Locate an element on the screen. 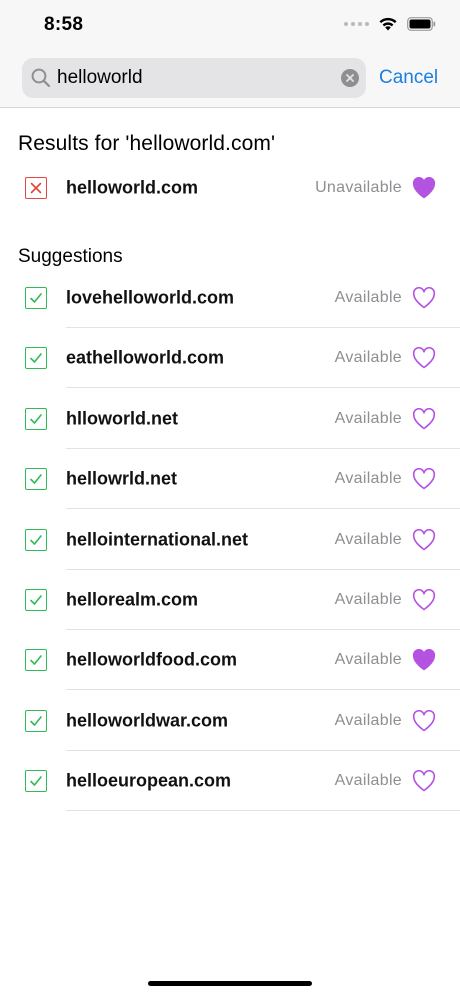 The image size is (460, 996). suggestion-row: helloworldwar.com Available is located at coordinates (230, 721).